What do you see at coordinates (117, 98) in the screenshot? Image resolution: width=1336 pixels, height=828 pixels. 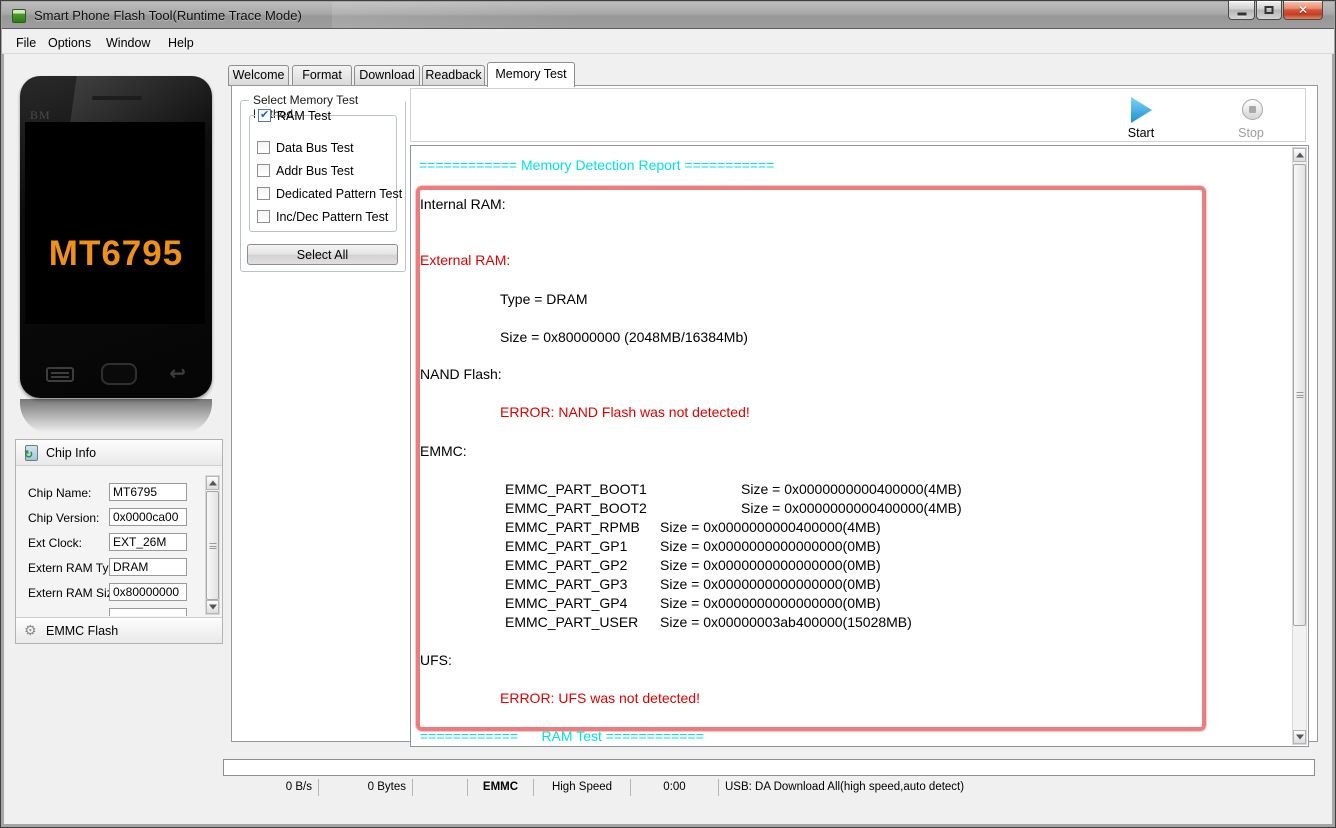 I see `phone-speaker` at bounding box center [117, 98].